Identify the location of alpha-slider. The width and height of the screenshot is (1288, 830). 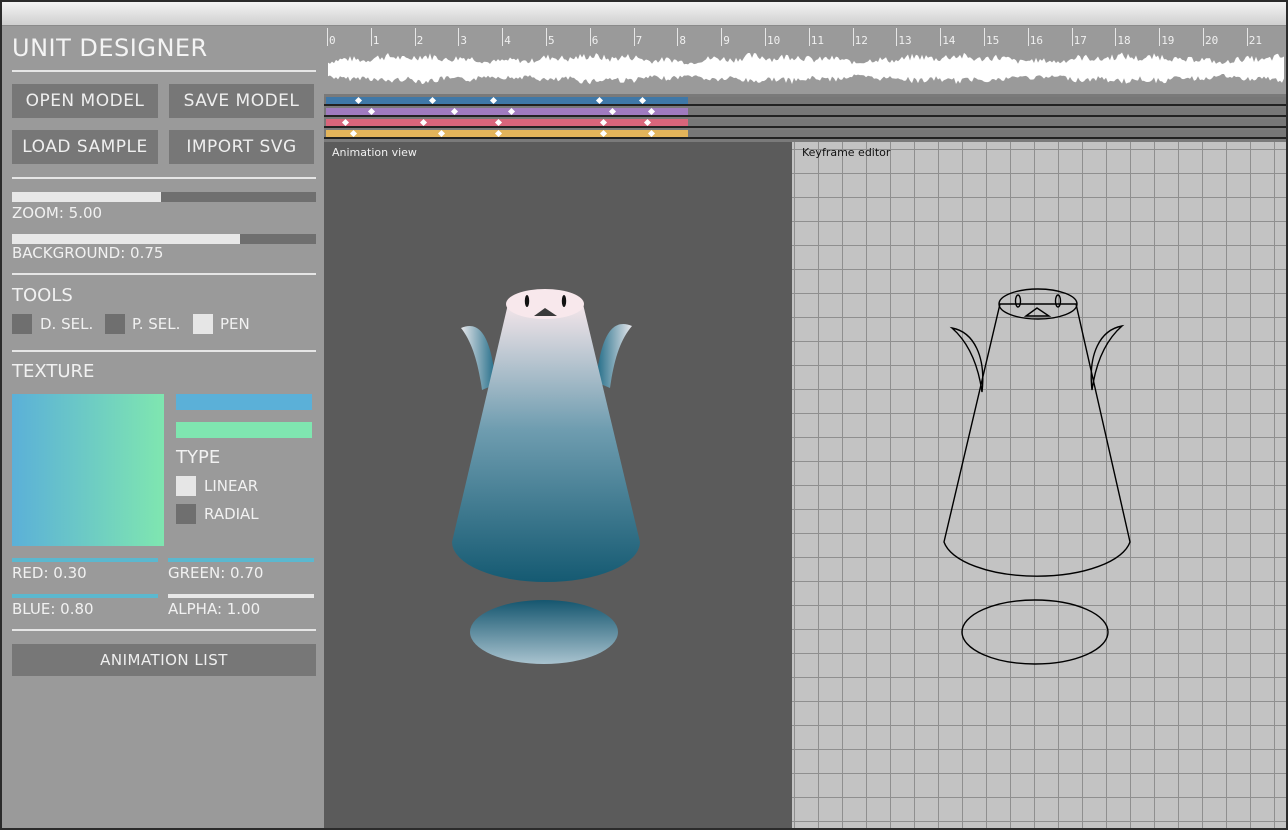
(241, 596).